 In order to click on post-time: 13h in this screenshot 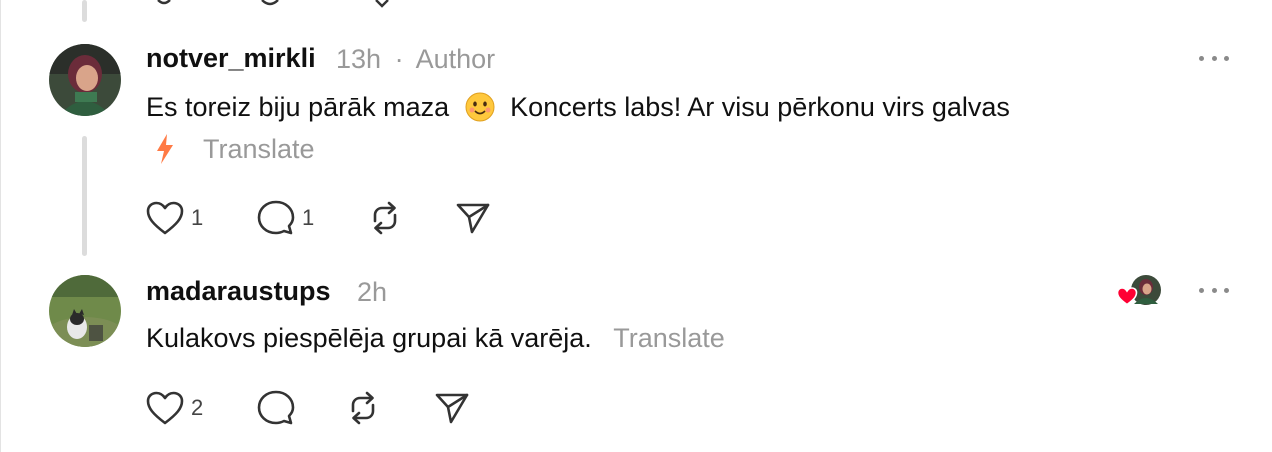, I will do `click(358, 59)`.